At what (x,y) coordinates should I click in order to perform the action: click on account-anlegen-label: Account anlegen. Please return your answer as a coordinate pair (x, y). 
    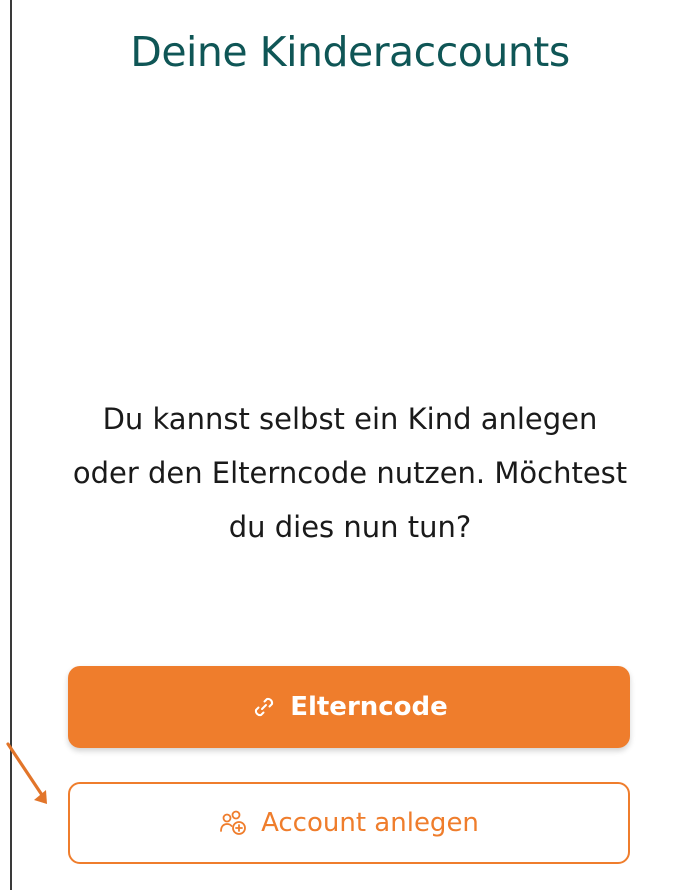
    Looking at the image, I should click on (370, 823).